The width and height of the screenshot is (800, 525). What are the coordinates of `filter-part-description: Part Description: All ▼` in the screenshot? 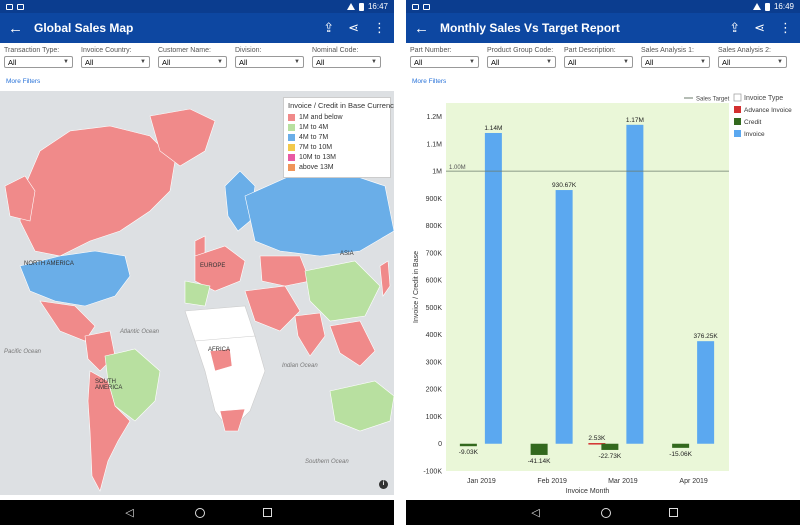 It's located at (598, 60).